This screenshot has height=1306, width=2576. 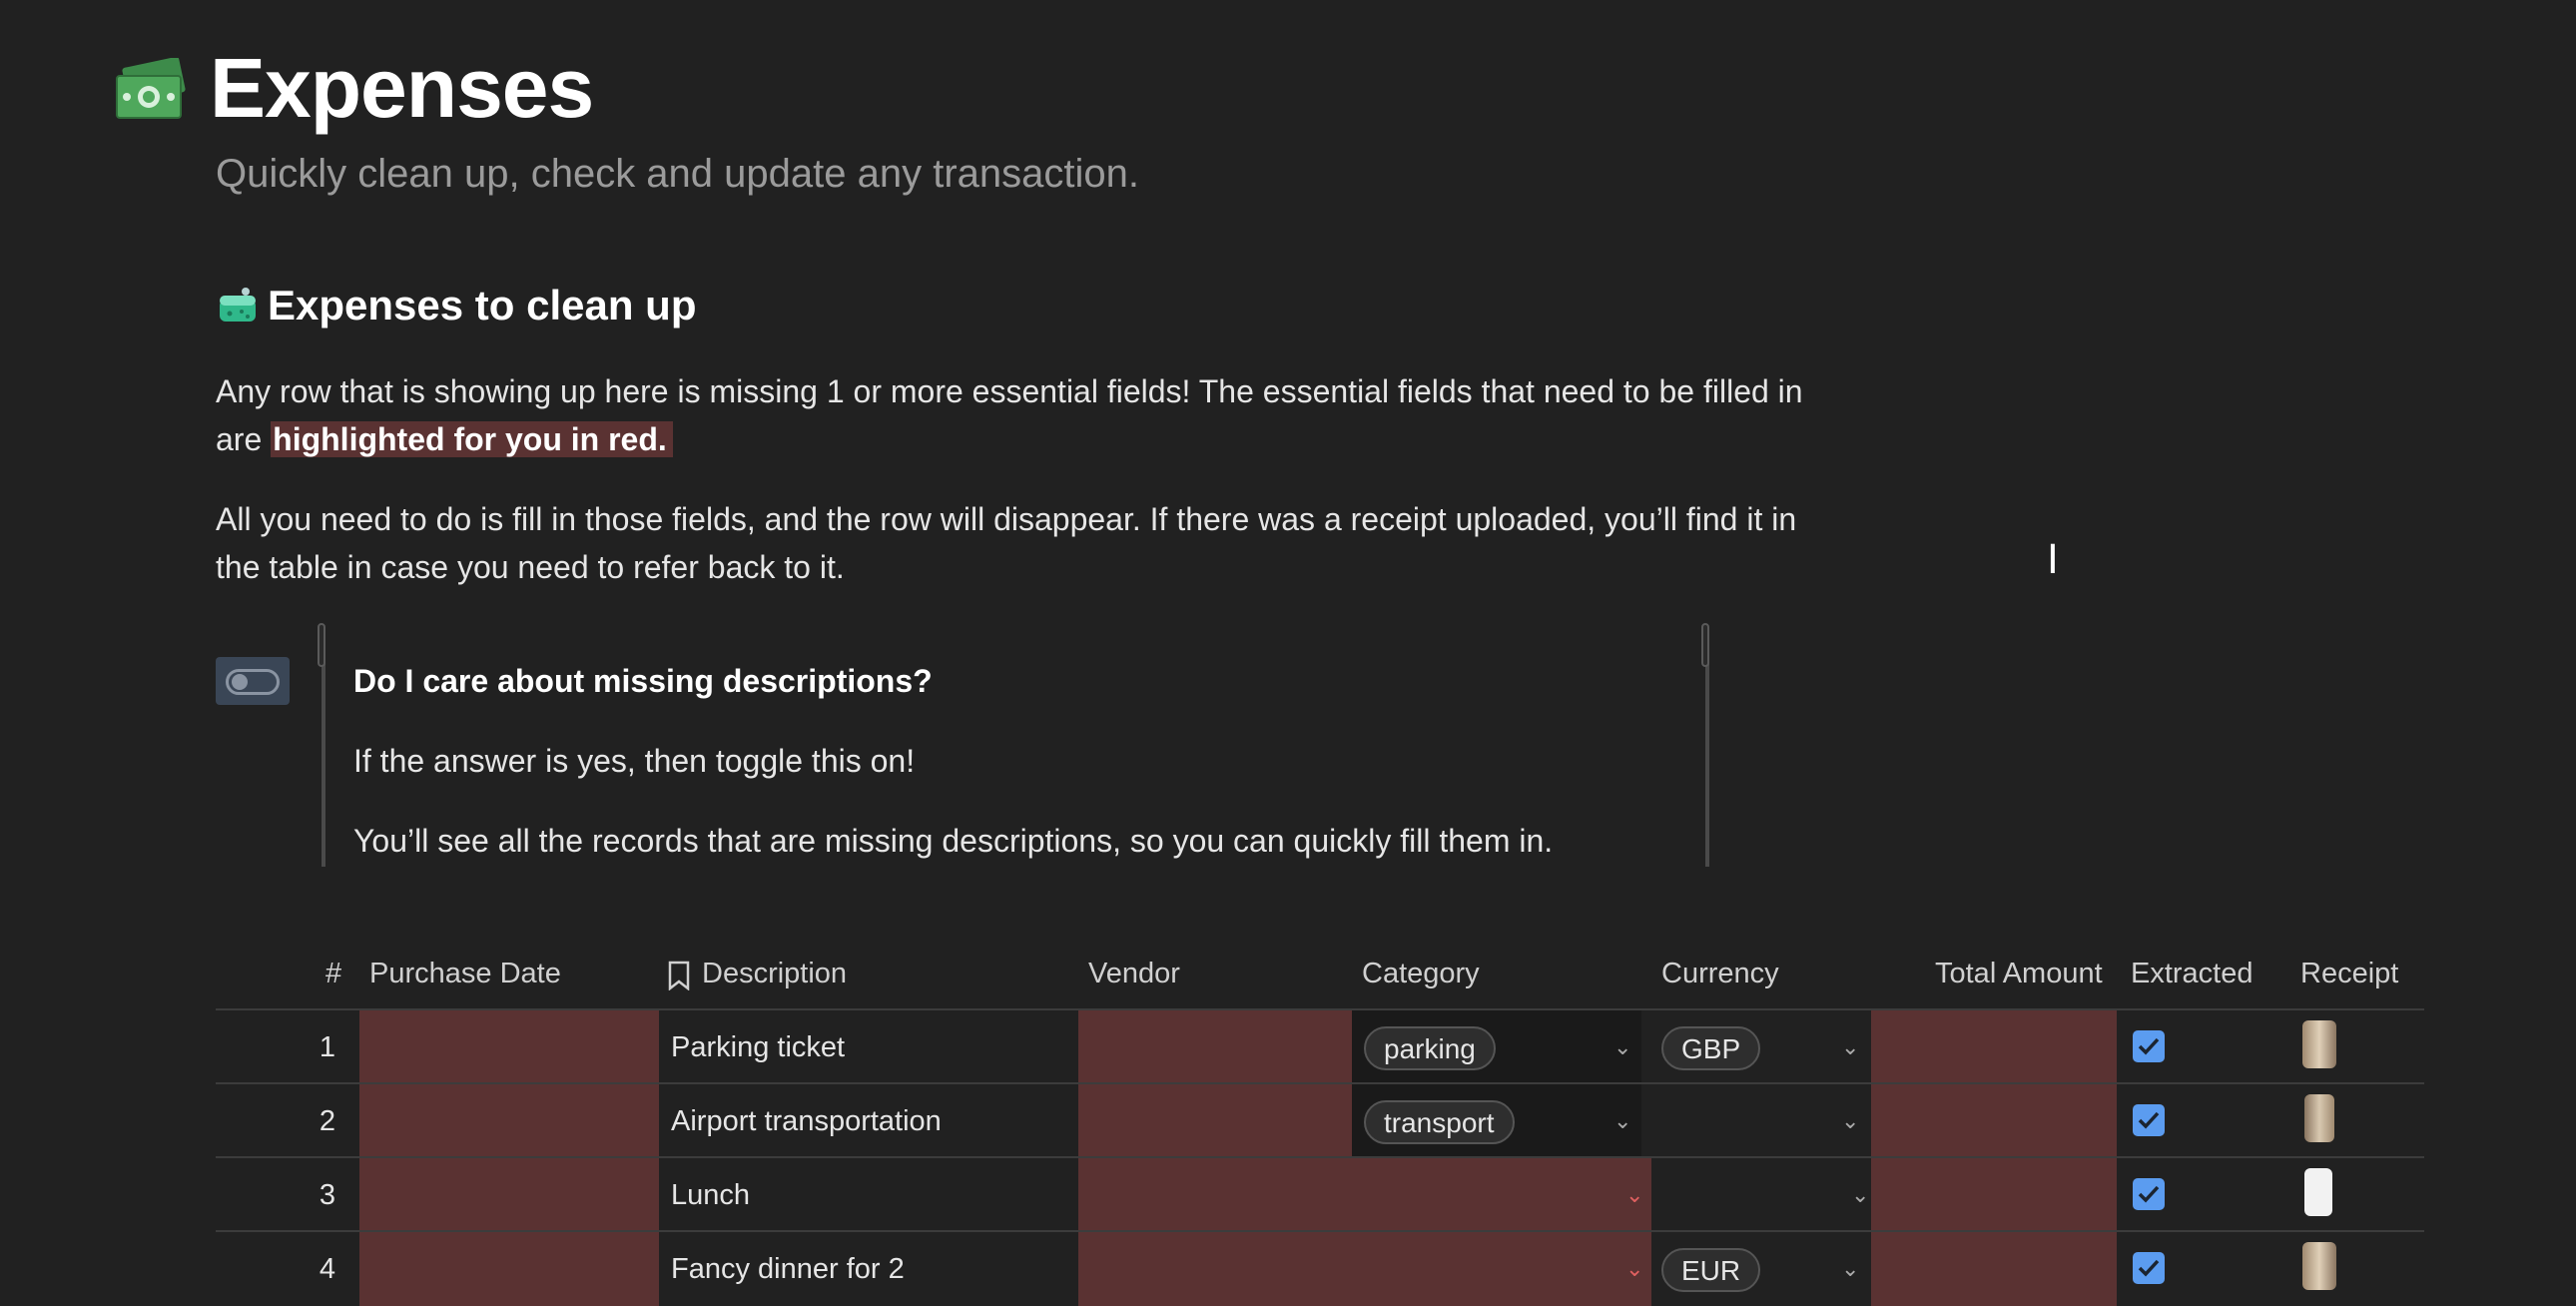 I want to click on table-row: 4 Fancy dinner for 2 ⌄ EUR ⌄, so click(x=1320, y=1268).